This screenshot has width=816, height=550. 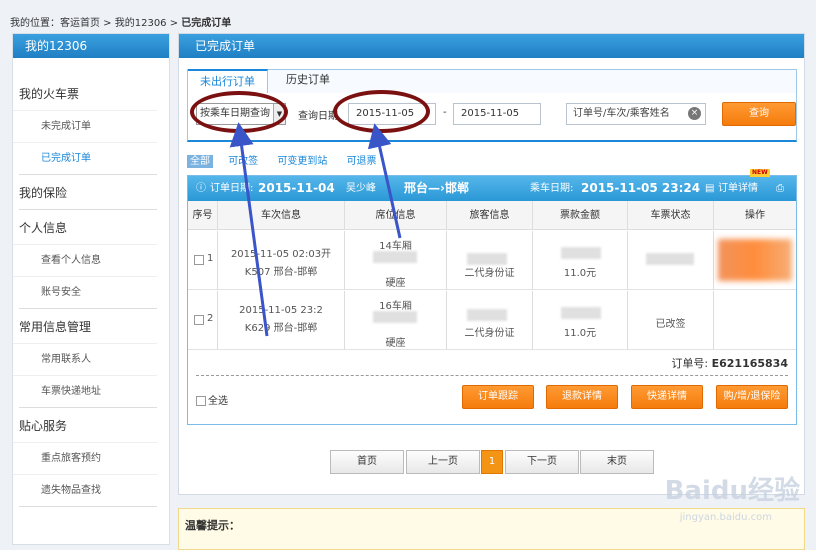 What do you see at coordinates (315, 229) in the screenshot?
I see `annotation-arrows` at bounding box center [315, 229].